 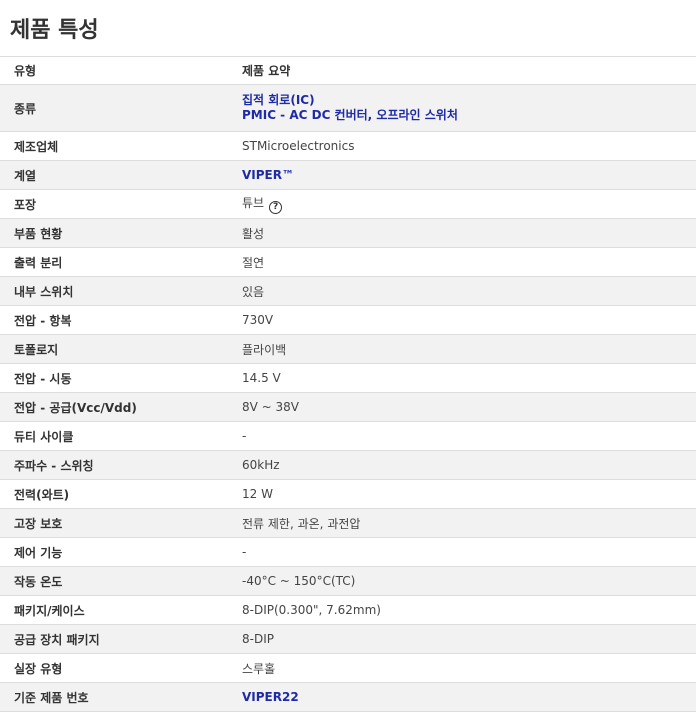 I want to click on category-link-ic: 집적 회로(IC), so click(x=469, y=100).